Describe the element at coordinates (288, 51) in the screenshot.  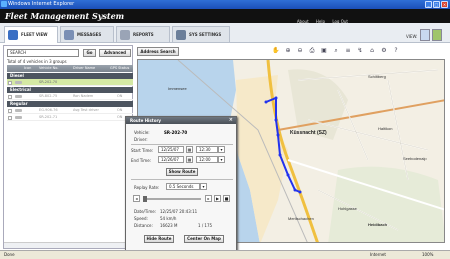
I see `zoom-in-icon: ⊕` at that location.